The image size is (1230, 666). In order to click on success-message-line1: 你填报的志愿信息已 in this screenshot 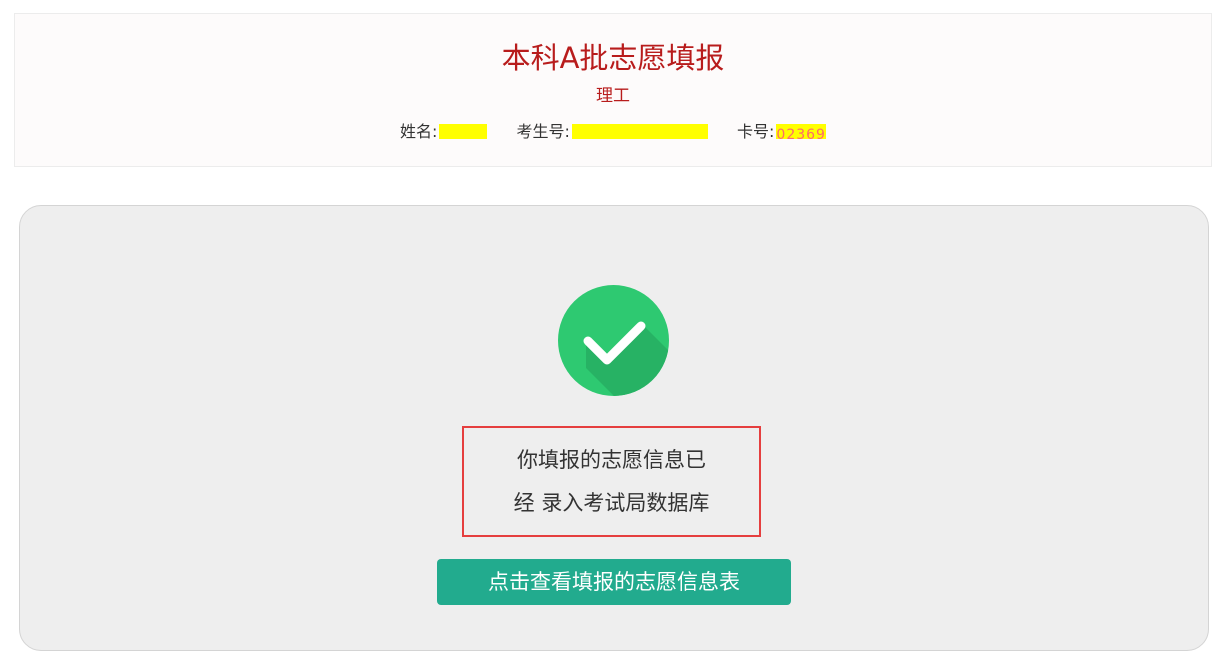, I will do `click(611, 460)`.